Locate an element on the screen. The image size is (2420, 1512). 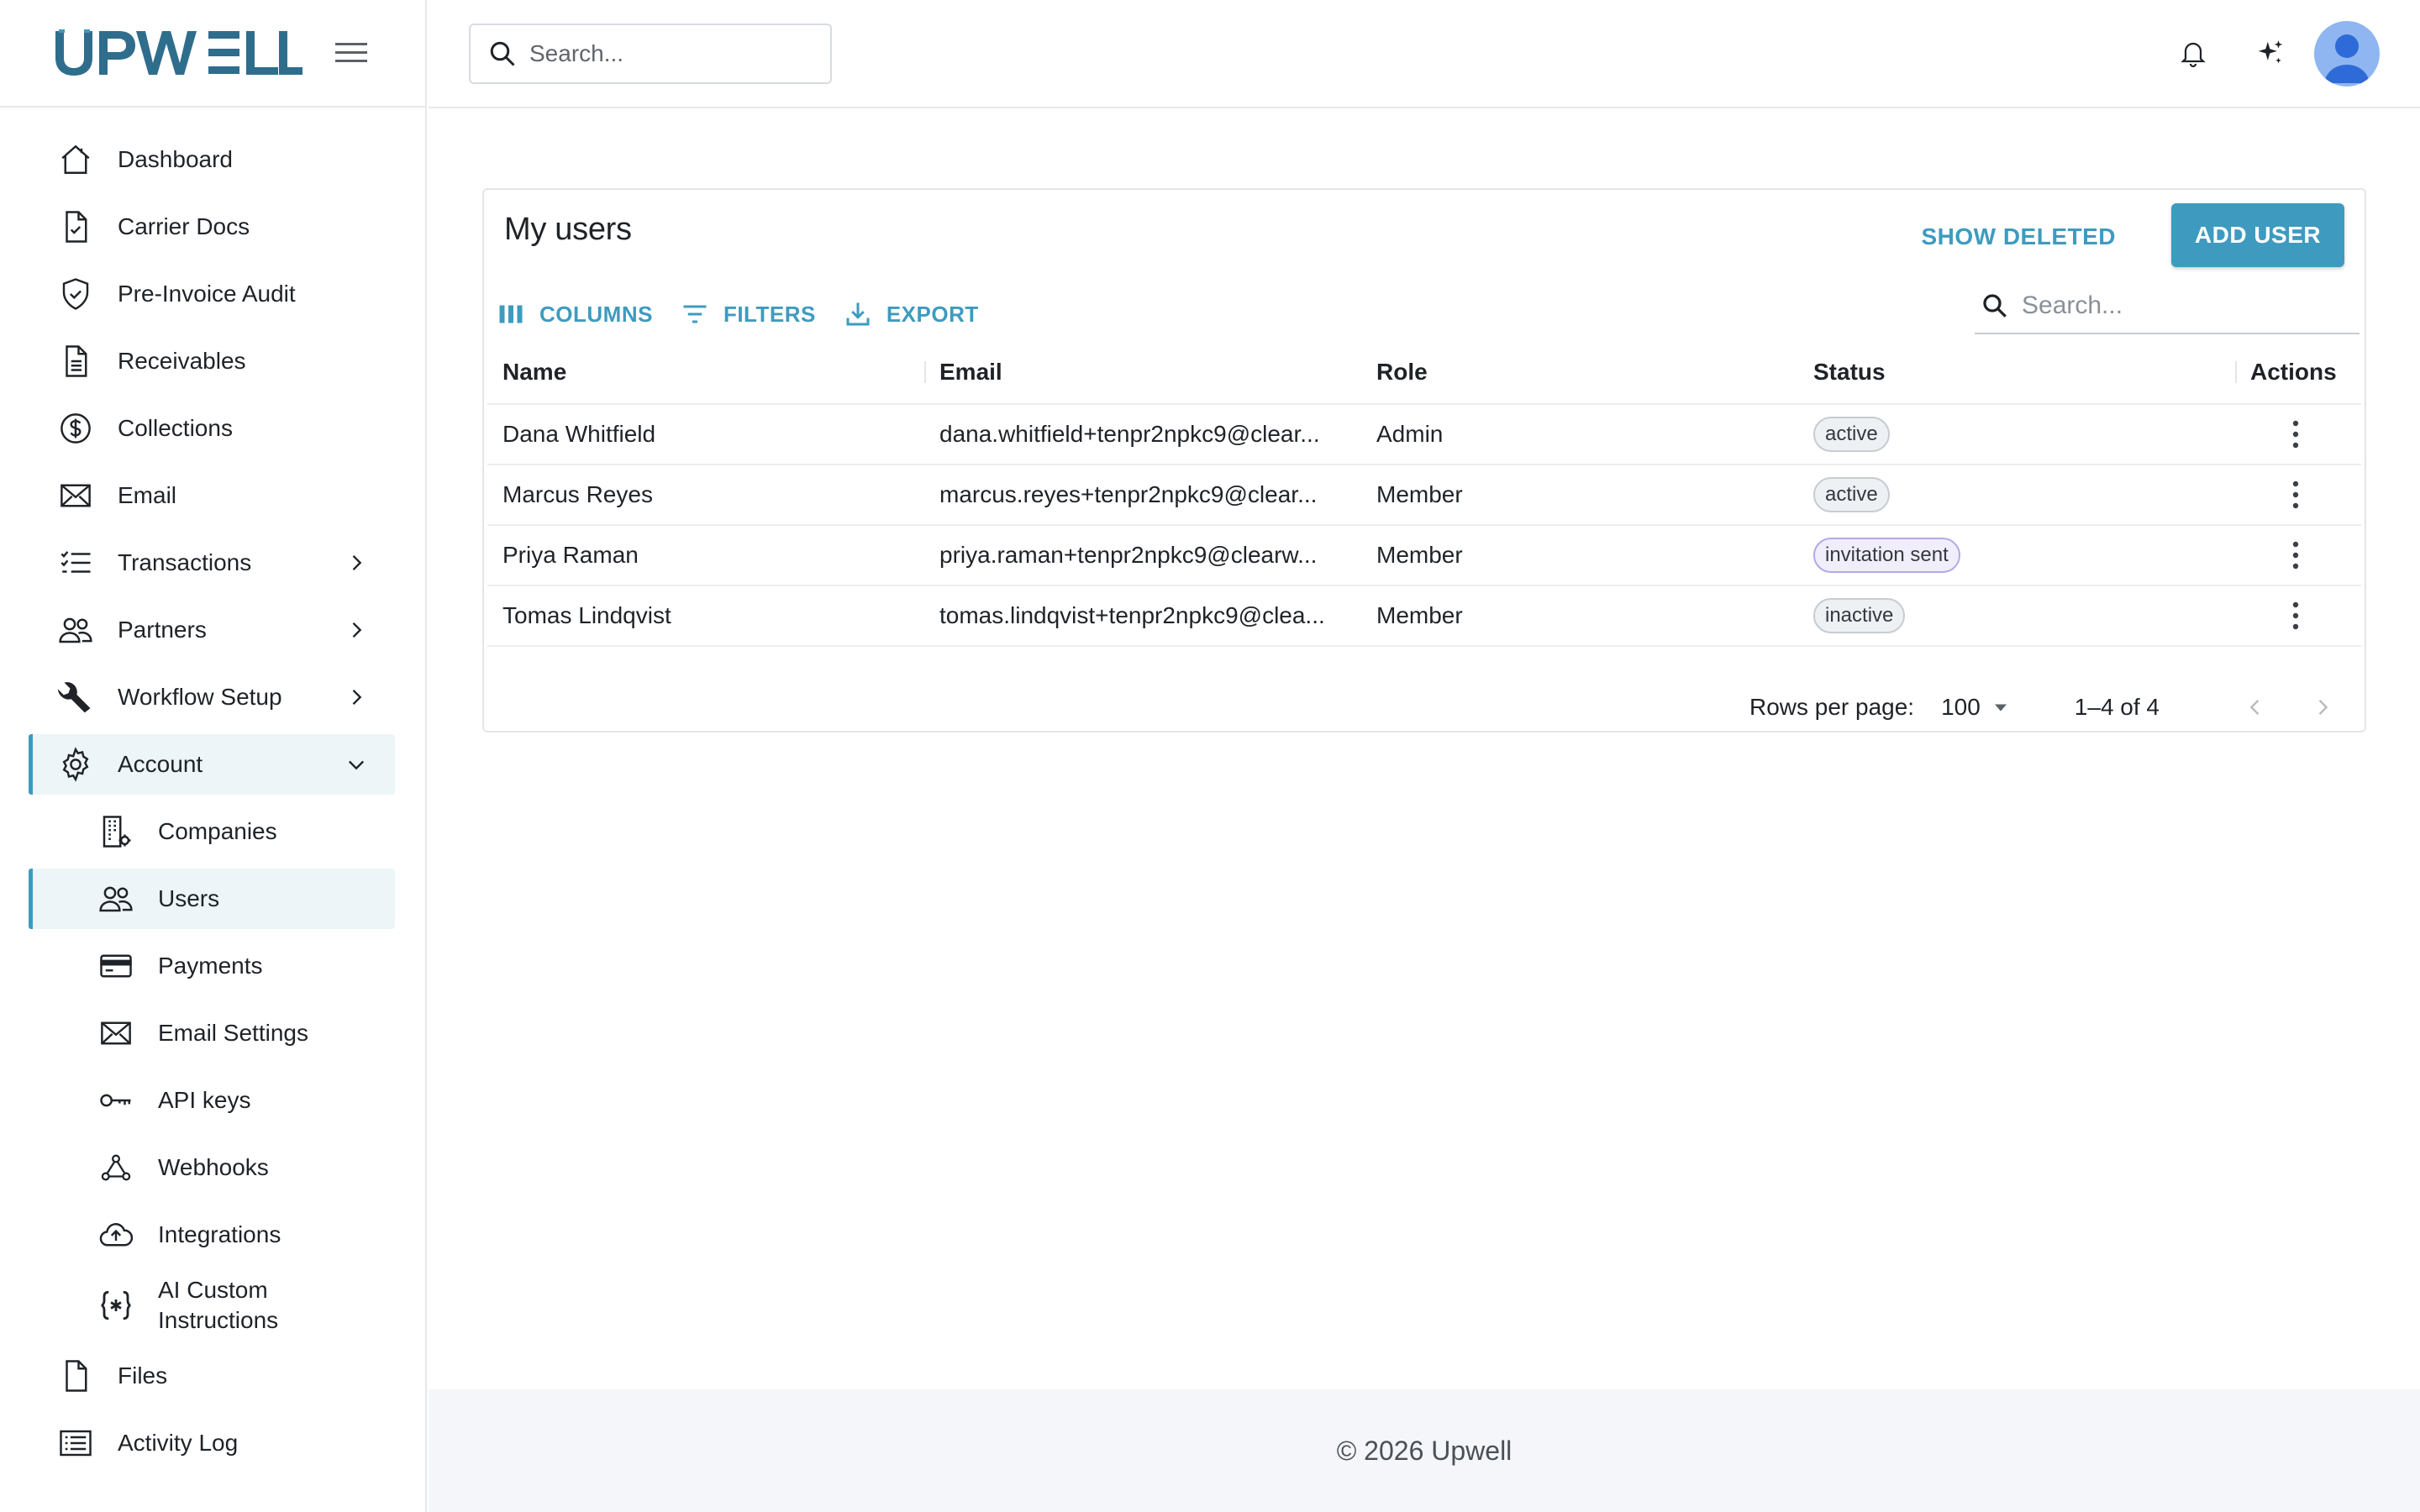
top-bar is located at coordinates (1424, 54).